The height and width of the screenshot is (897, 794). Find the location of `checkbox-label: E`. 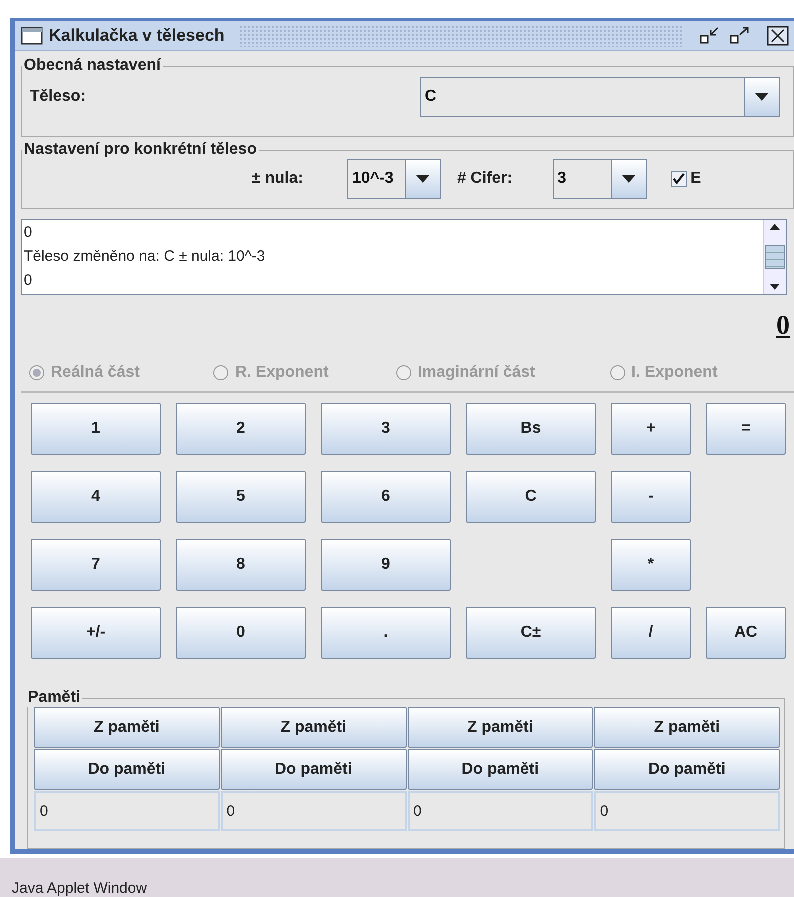

checkbox-label: E is located at coordinates (696, 179).